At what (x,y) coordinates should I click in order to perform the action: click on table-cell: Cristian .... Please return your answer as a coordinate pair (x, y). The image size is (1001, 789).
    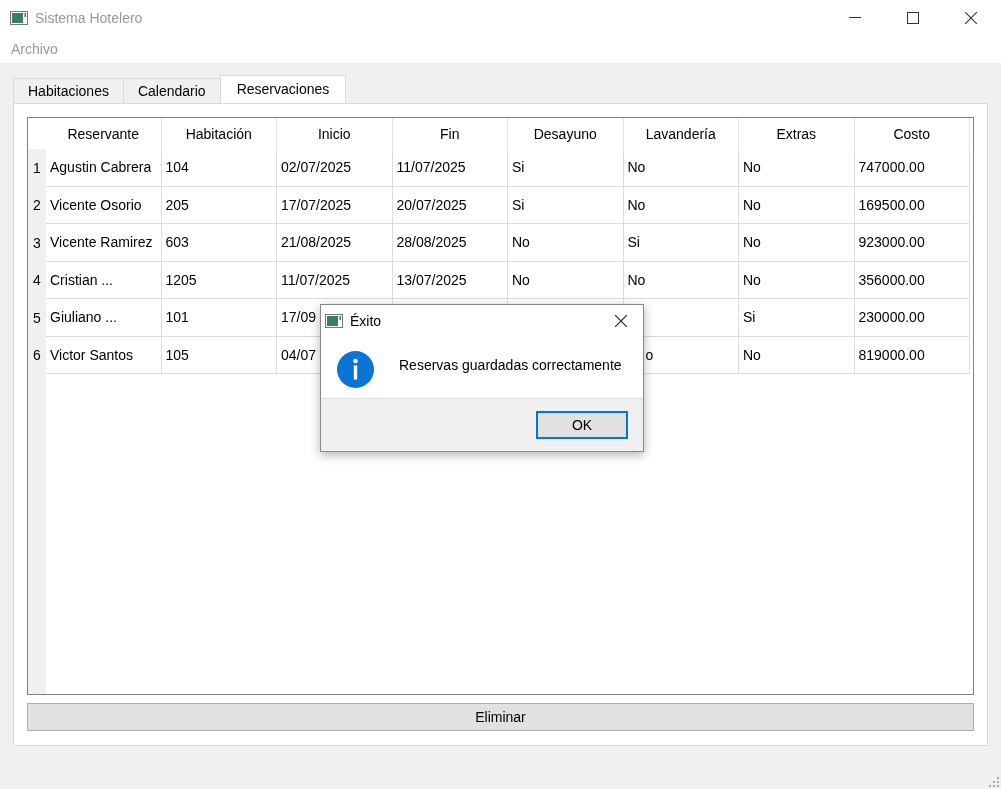
    Looking at the image, I should click on (104, 280).